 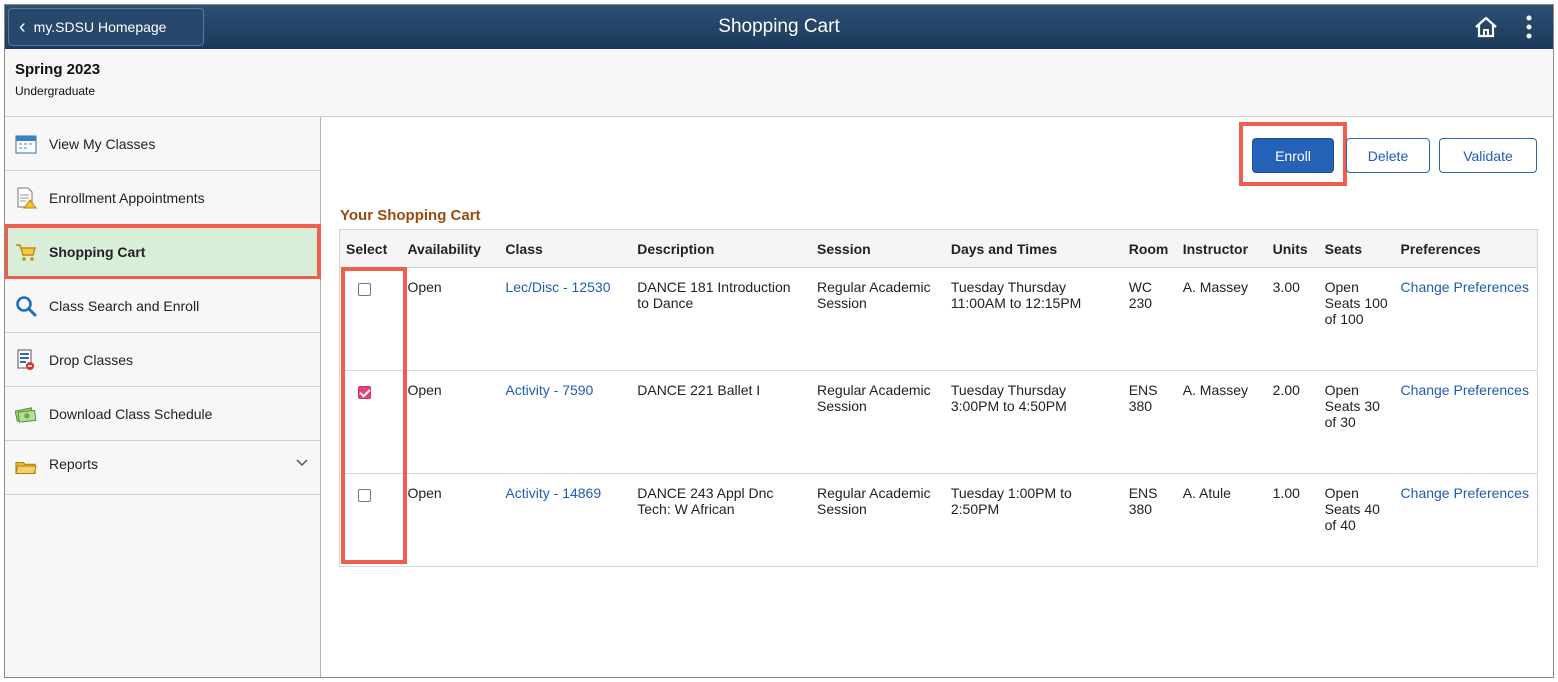 What do you see at coordinates (1150, 319) in the screenshot?
I see `room-cell: WC 230` at bounding box center [1150, 319].